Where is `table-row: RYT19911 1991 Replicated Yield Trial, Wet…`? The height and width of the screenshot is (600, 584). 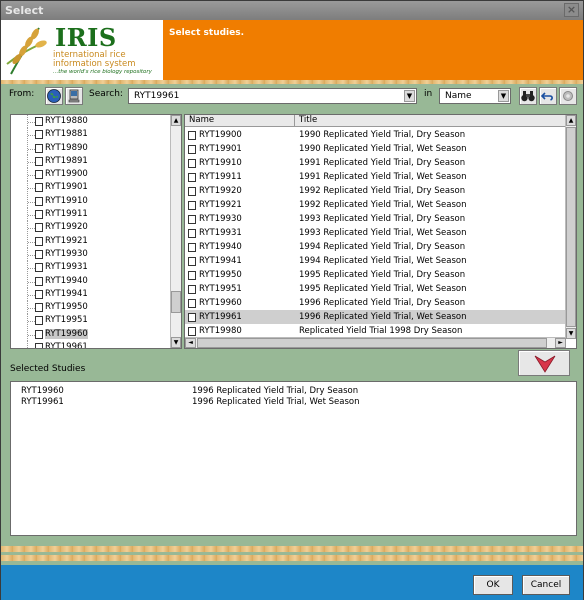 table-row: RYT19911 1991 Replicated Yield Trial, Wet… is located at coordinates (375, 177).